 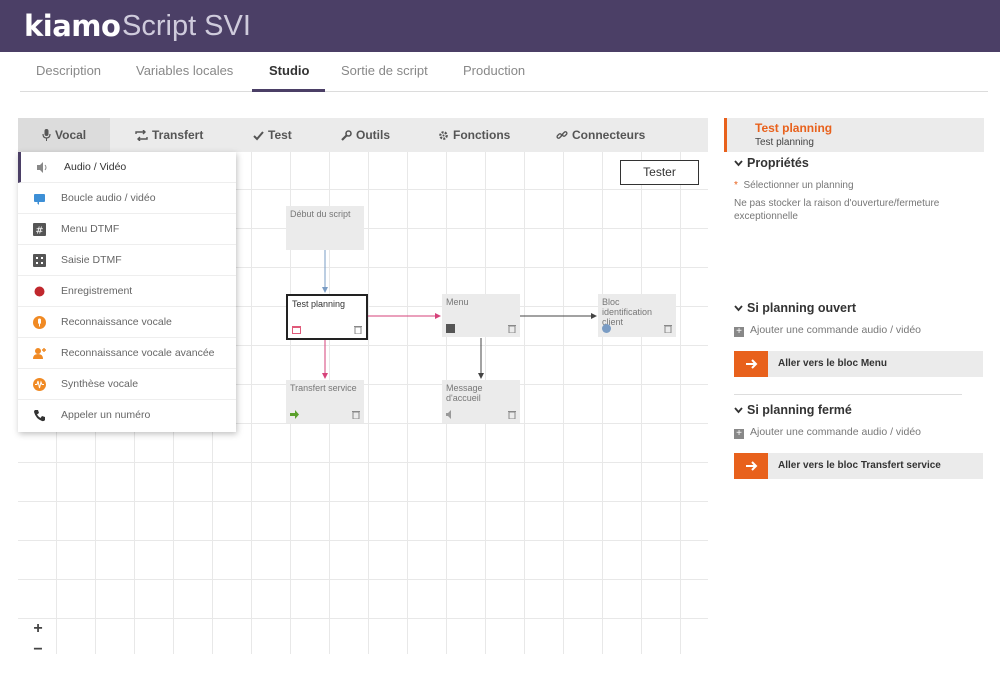 I want to click on block-menu: Menu, so click(x=481, y=315).